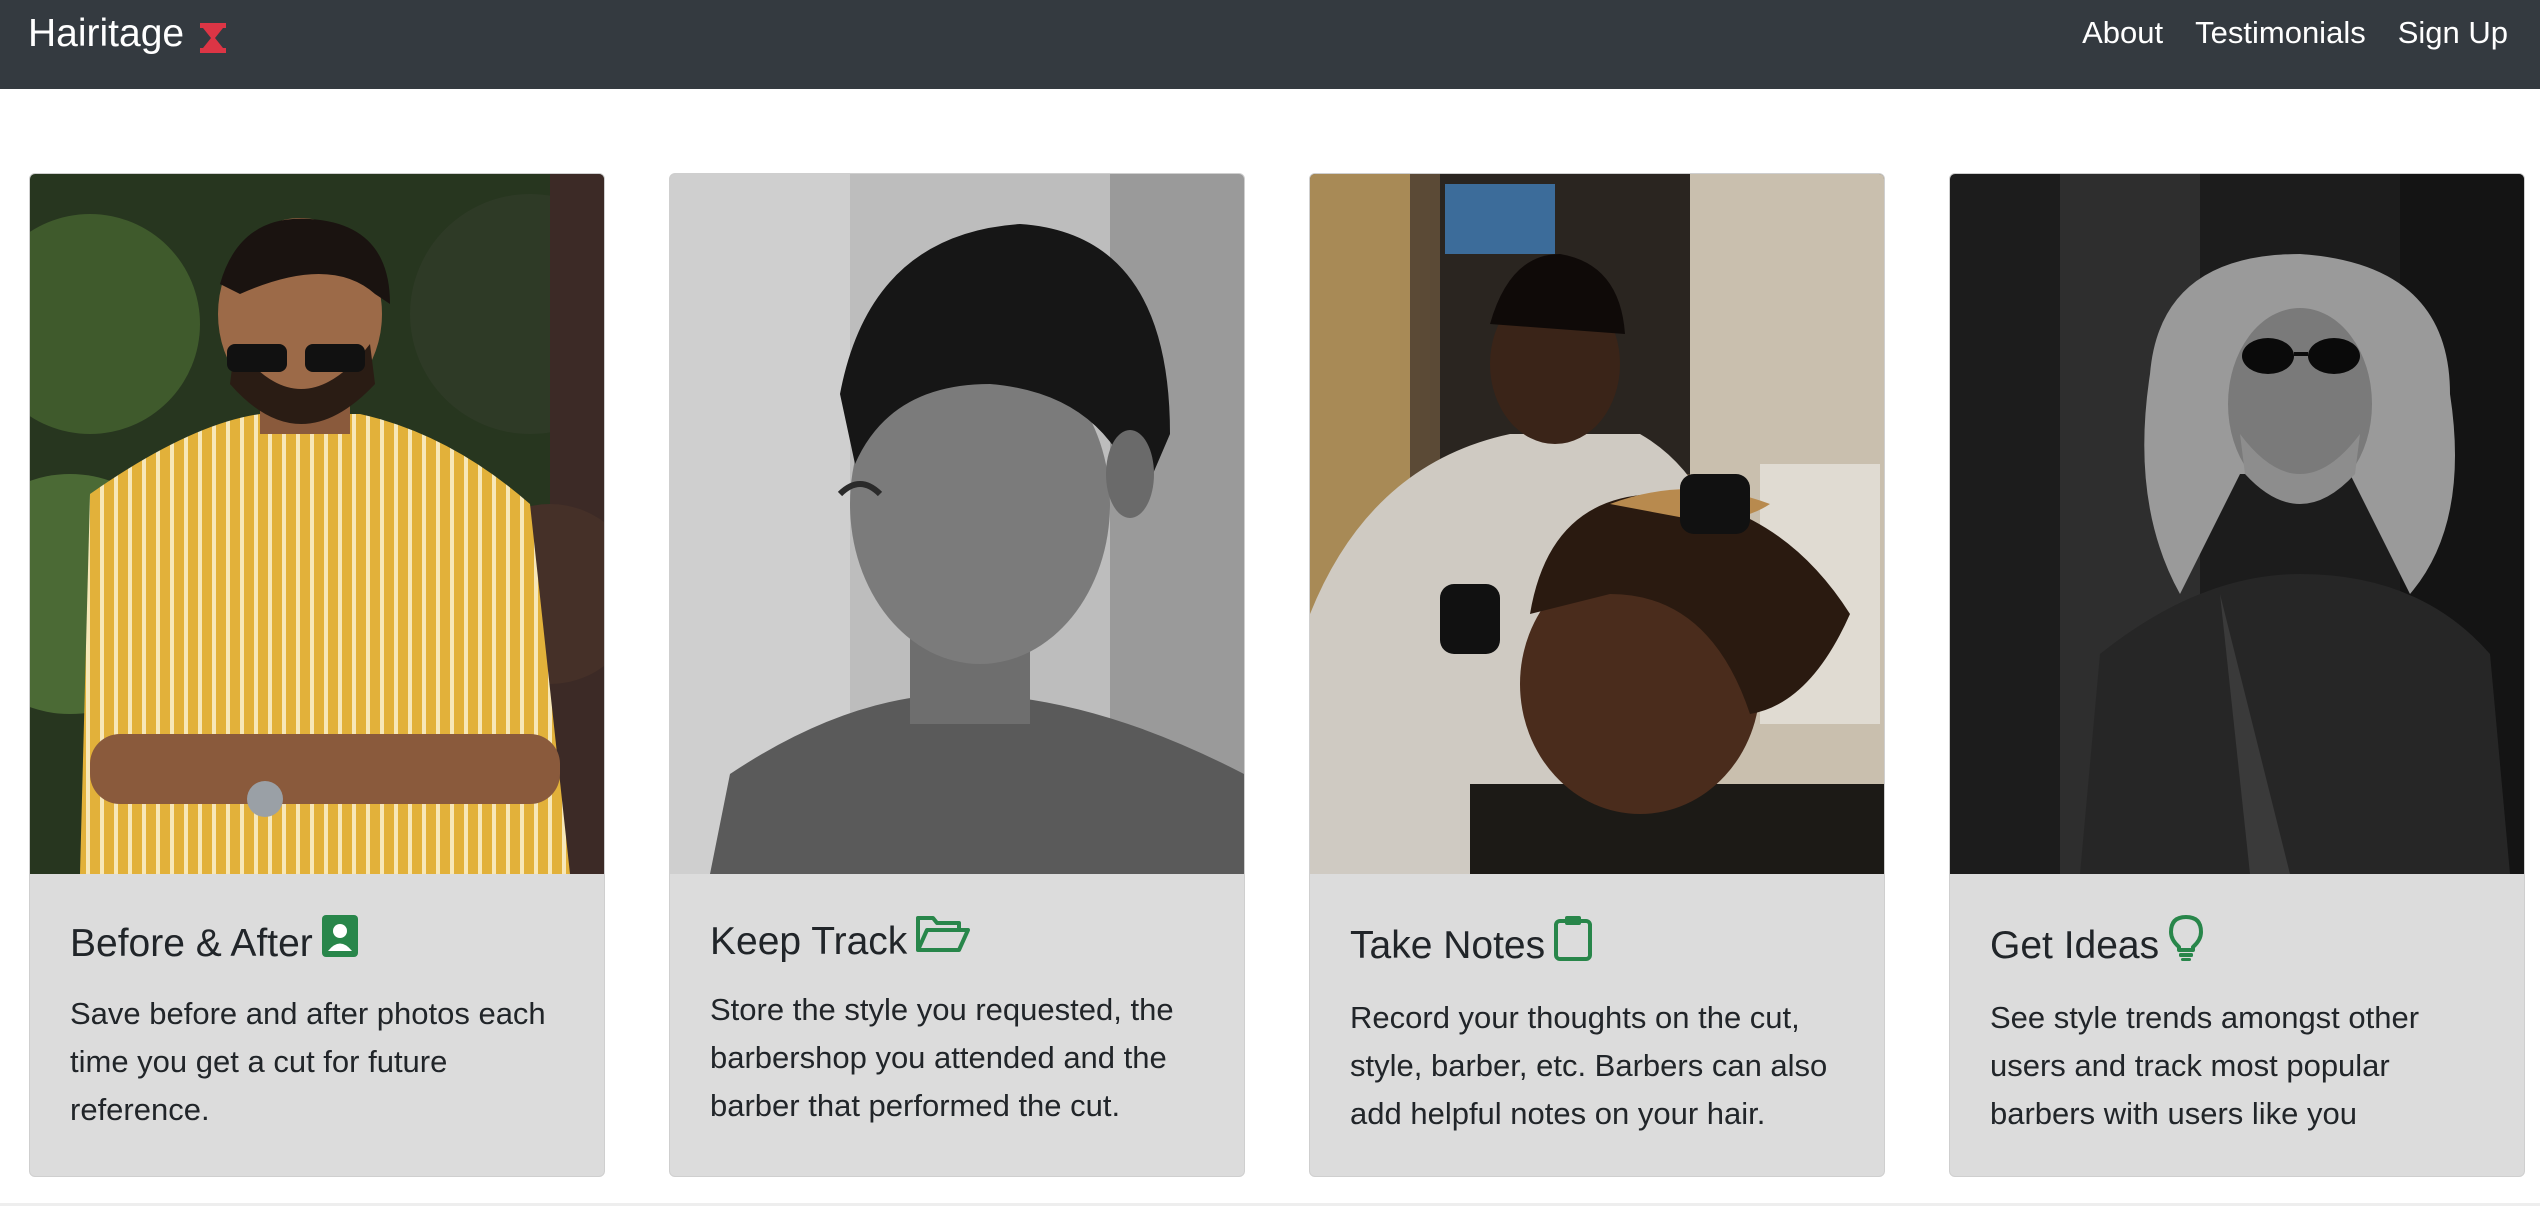 Image resolution: width=2540 pixels, height=1210 pixels. Describe the element at coordinates (1270, 44) in the screenshot. I see `navbar: Hairitage About Testimonials Sign Up` at that location.